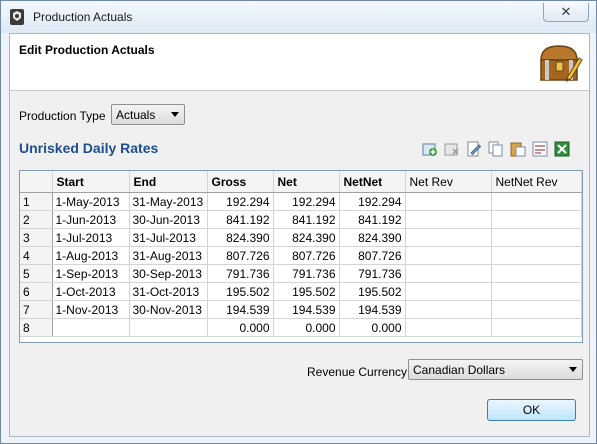  What do you see at coordinates (91, 291) in the screenshot?
I see `cell-start: 1-Oct-2013` at bounding box center [91, 291].